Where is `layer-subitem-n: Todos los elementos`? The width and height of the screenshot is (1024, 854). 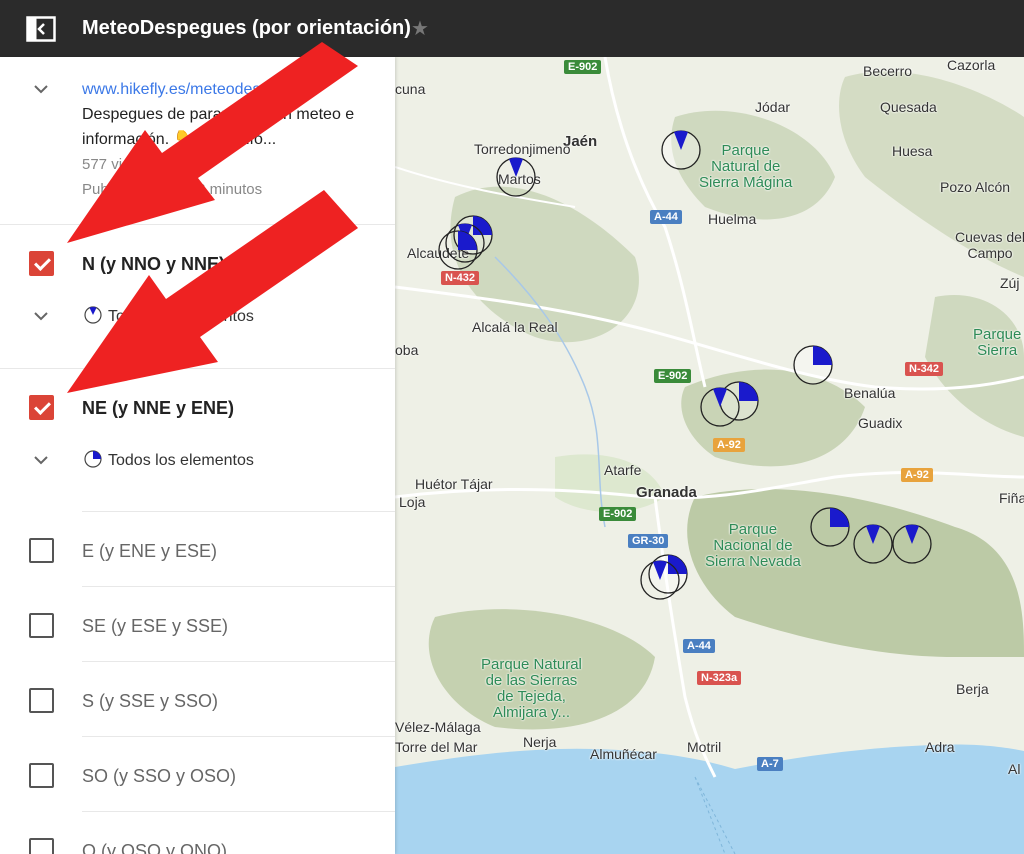
layer-subitem-n: Todos los elementos is located at coordinates (169, 316).